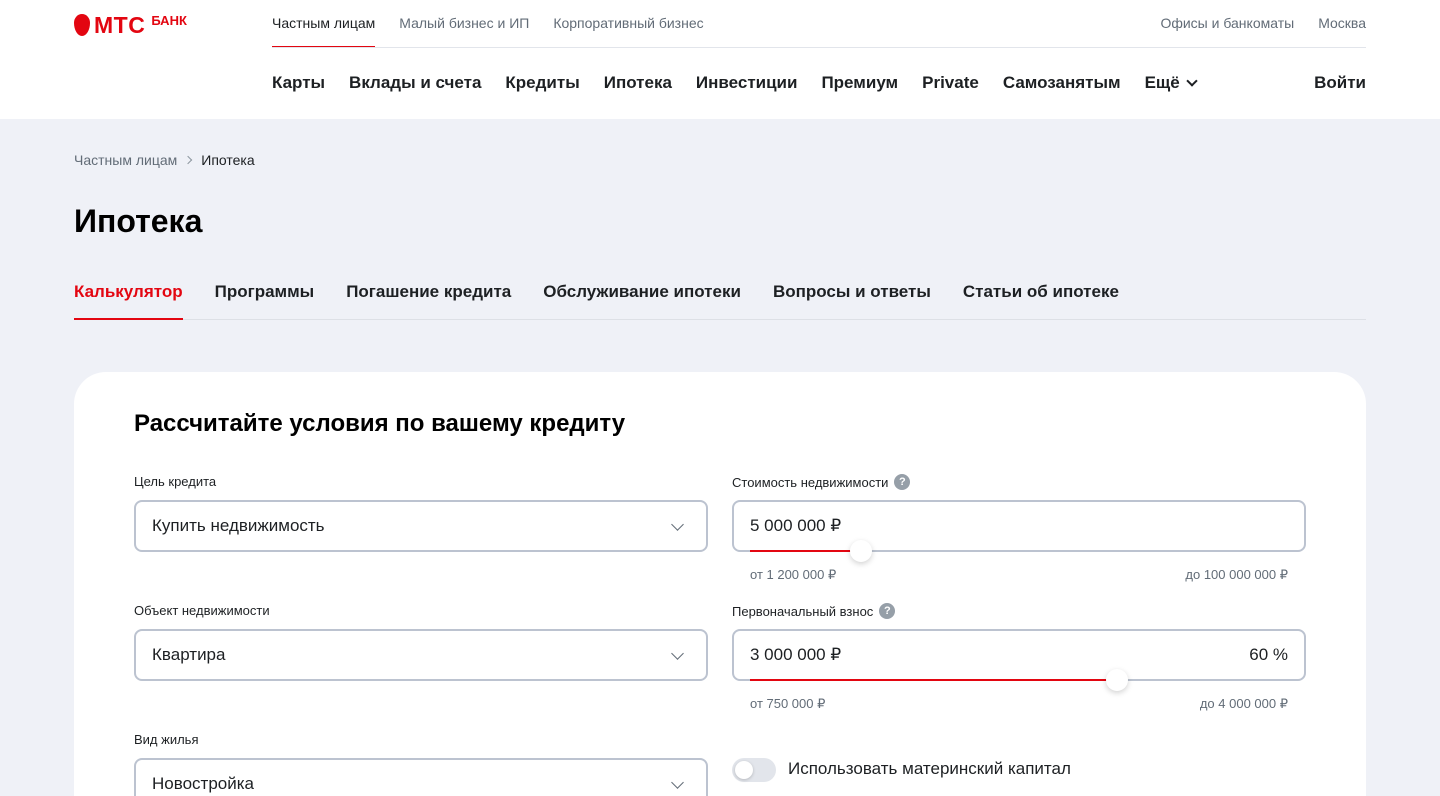  What do you see at coordinates (542, 83) in the screenshot?
I see `nav-credits: Кредиты` at bounding box center [542, 83].